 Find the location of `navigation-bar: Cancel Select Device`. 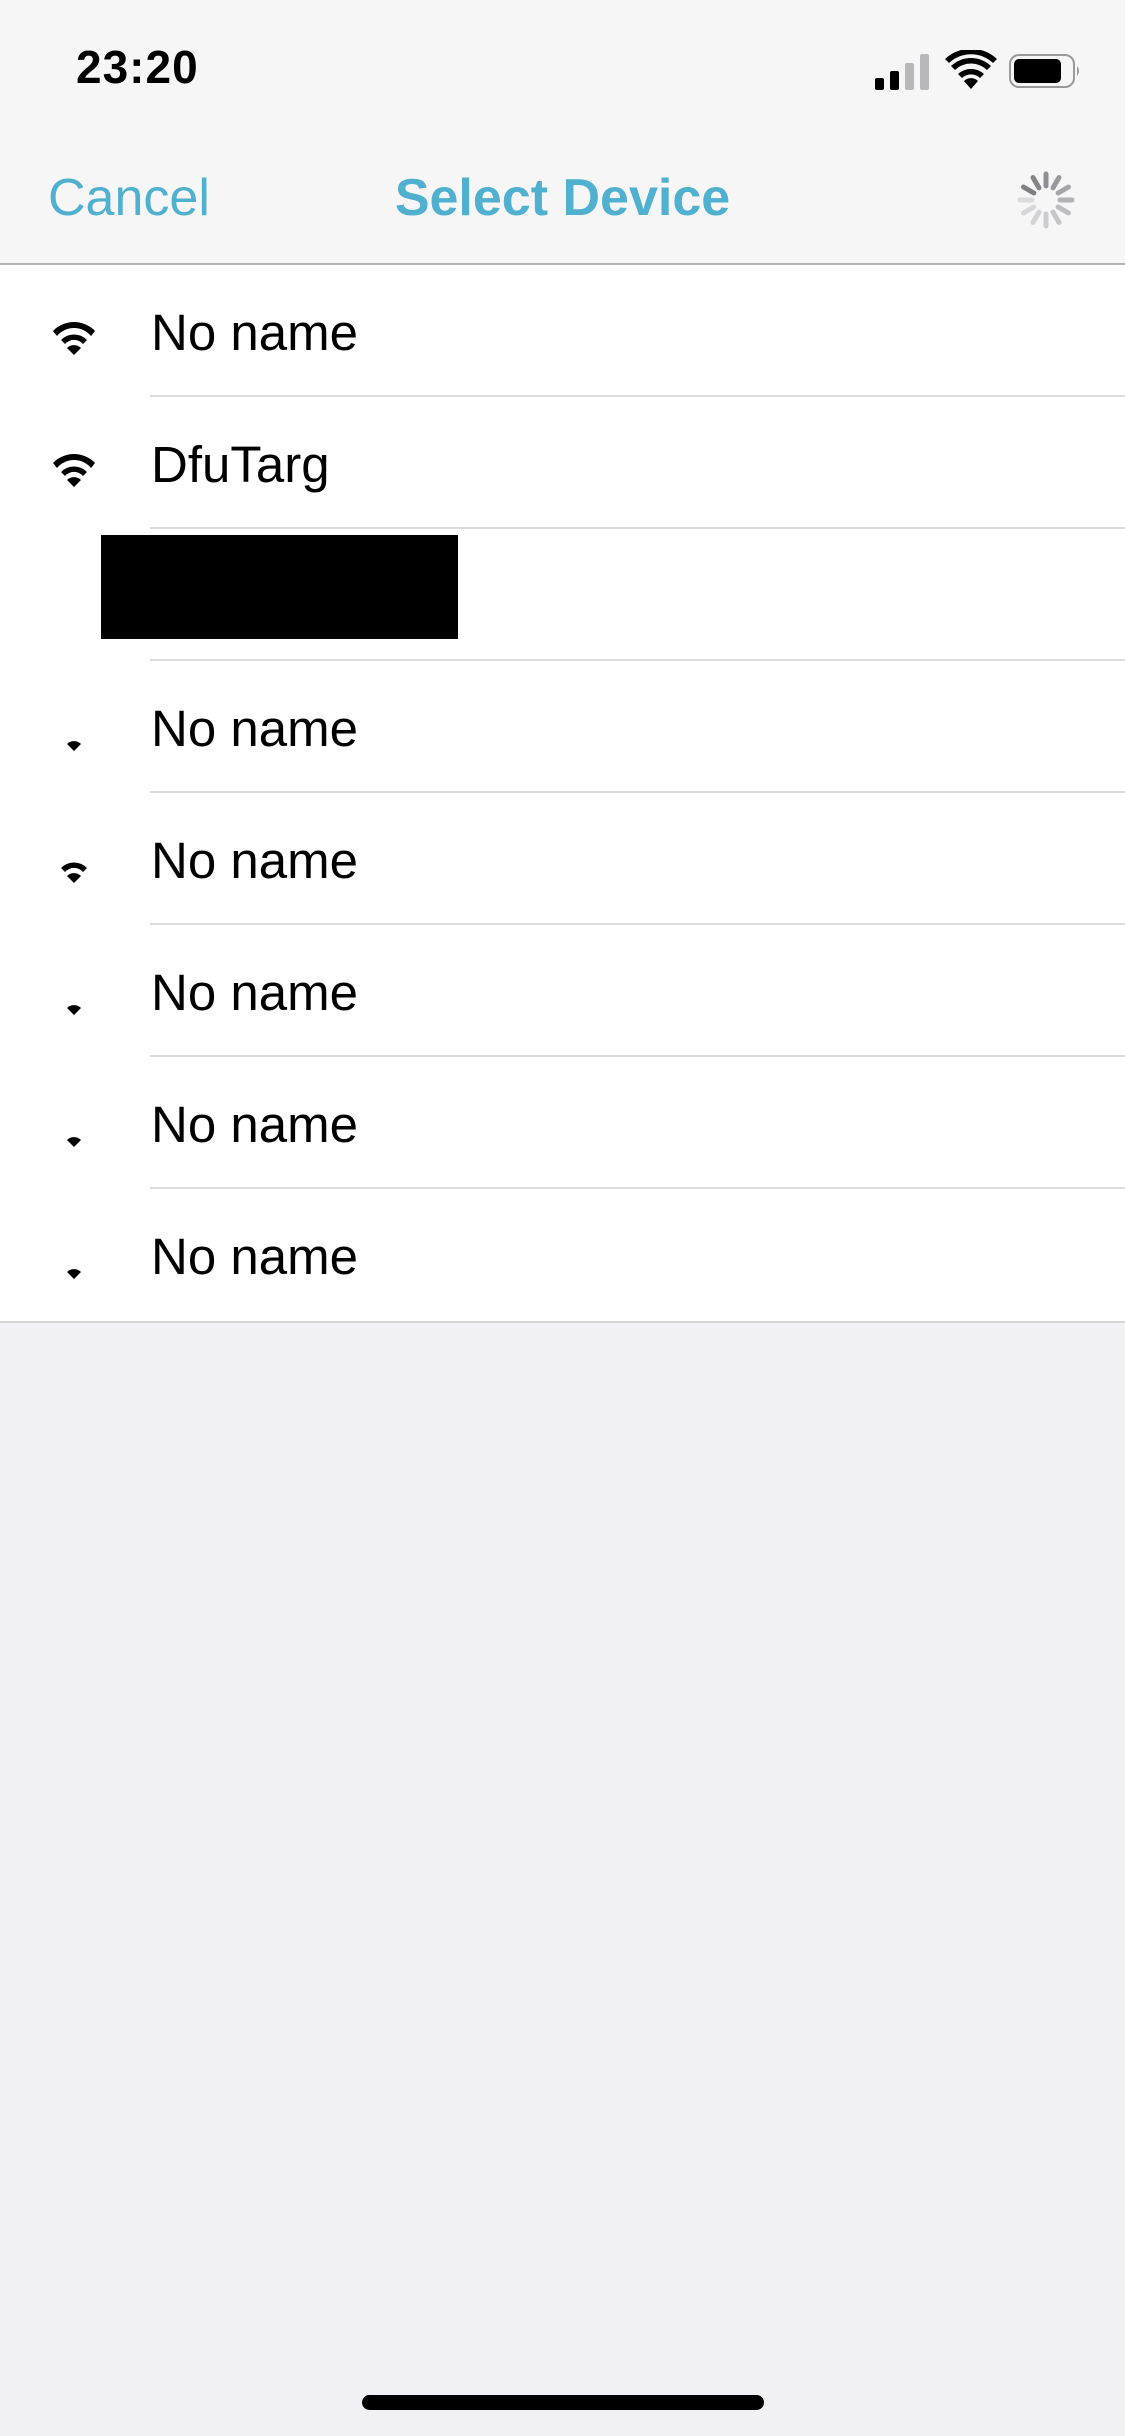

navigation-bar: Cancel Select Device is located at coordinates (562, 199).